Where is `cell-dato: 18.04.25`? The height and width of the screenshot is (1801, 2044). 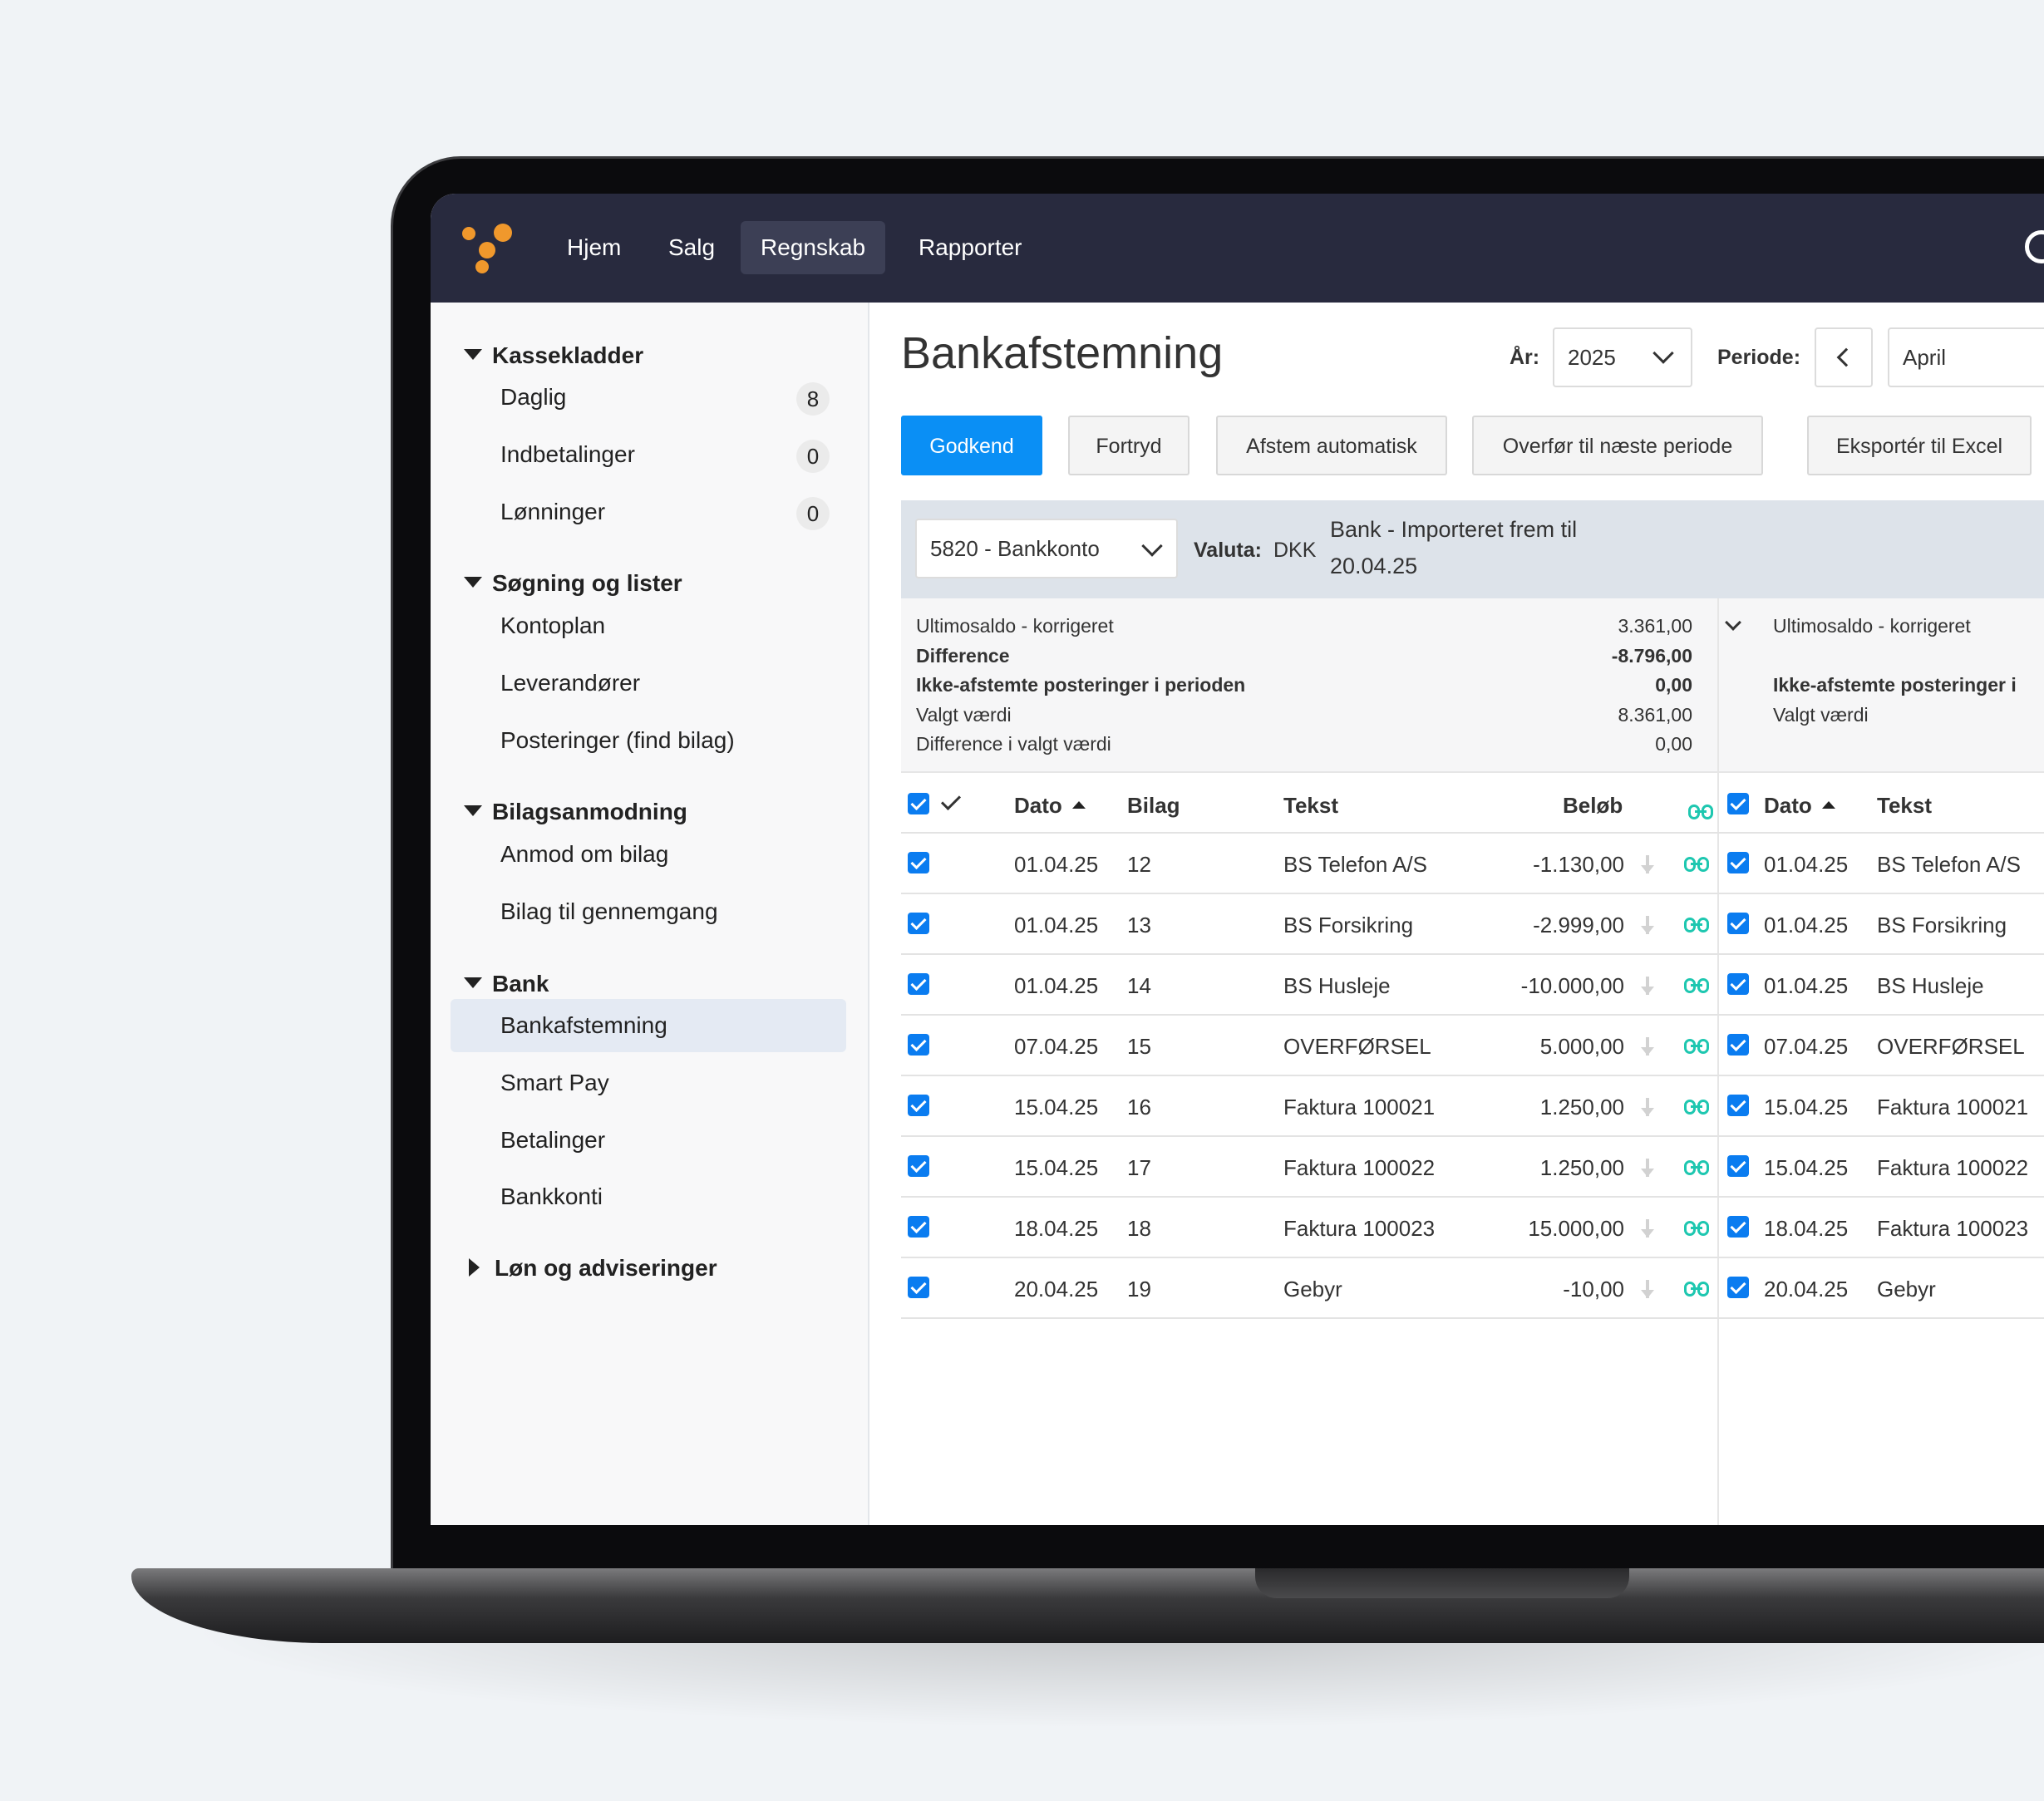 cell-dato: 18.04.25 is located at coordinates (1056, 1228).